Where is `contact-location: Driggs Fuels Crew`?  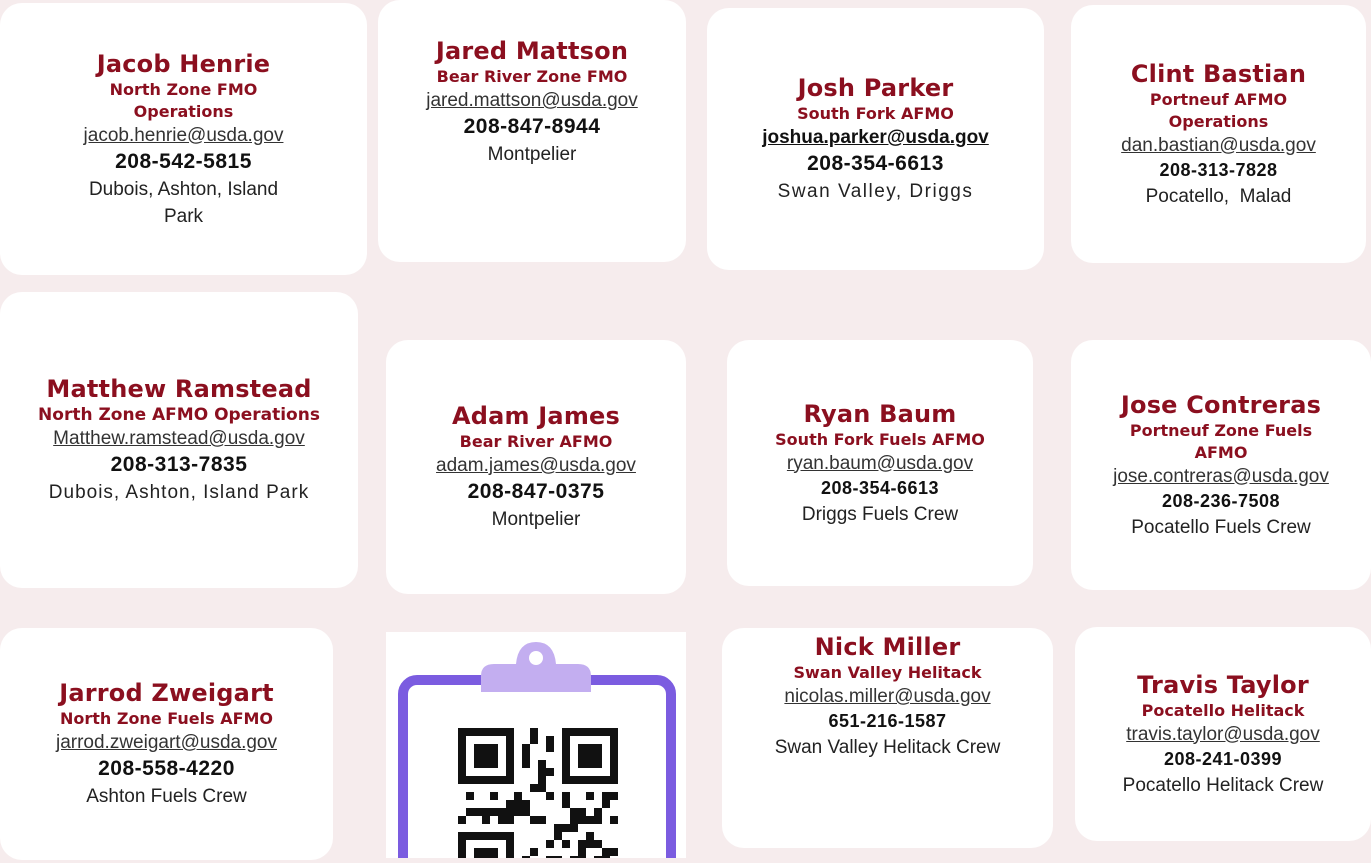
contact-location: Driggs Fuels Crew is located at coordinates (880, 514).